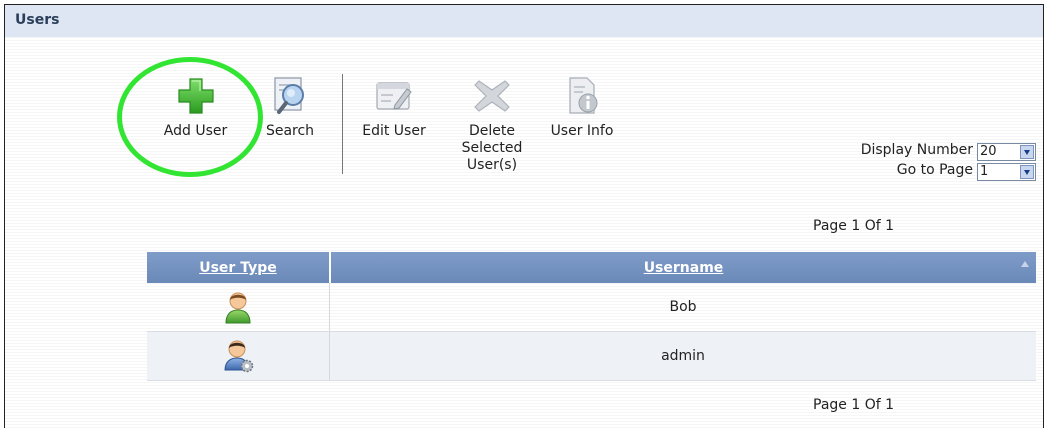  Describe the element at coordinates (342, 124) in the screenshot. I see `toolbar-separator` at that location.